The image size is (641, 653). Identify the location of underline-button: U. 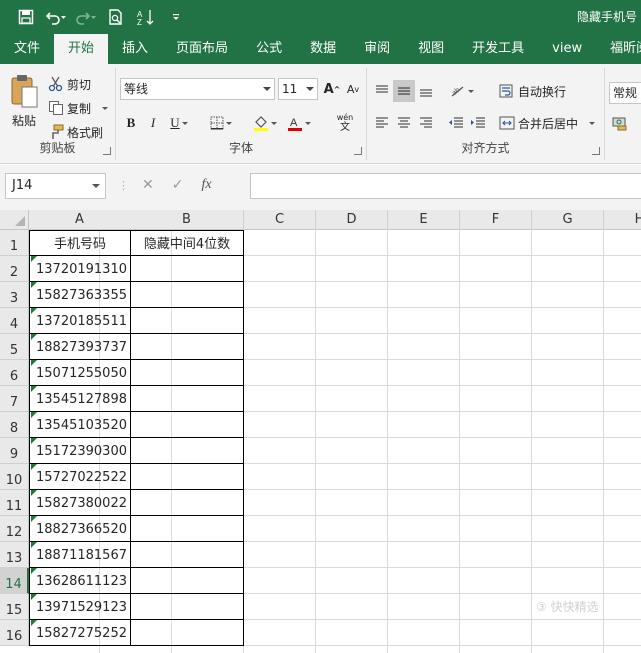
(179, 123).